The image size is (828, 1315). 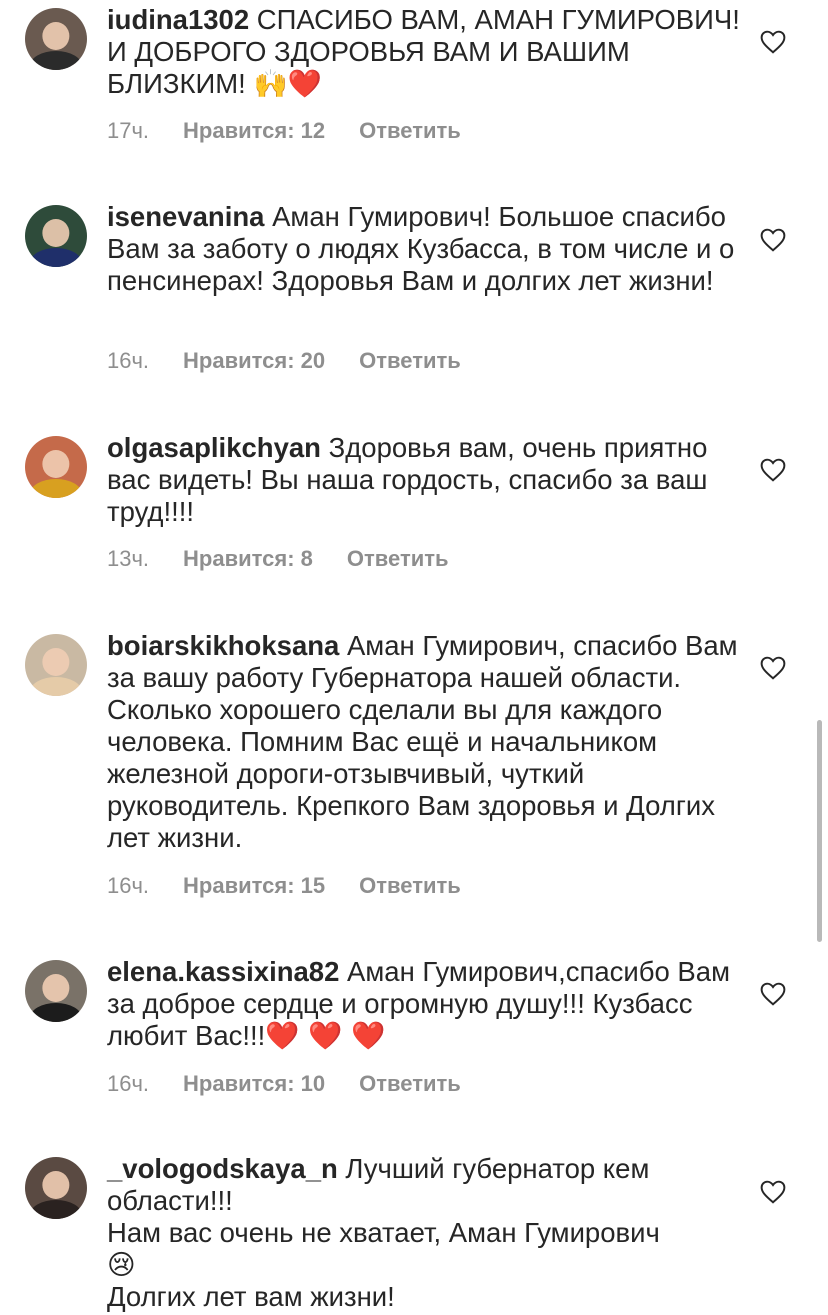 What do you see at coordinates (325, 1036) in the screenshot?
I see `emoji: ❤️ ❤️ ❤️` at bounding box center [325, 1036].